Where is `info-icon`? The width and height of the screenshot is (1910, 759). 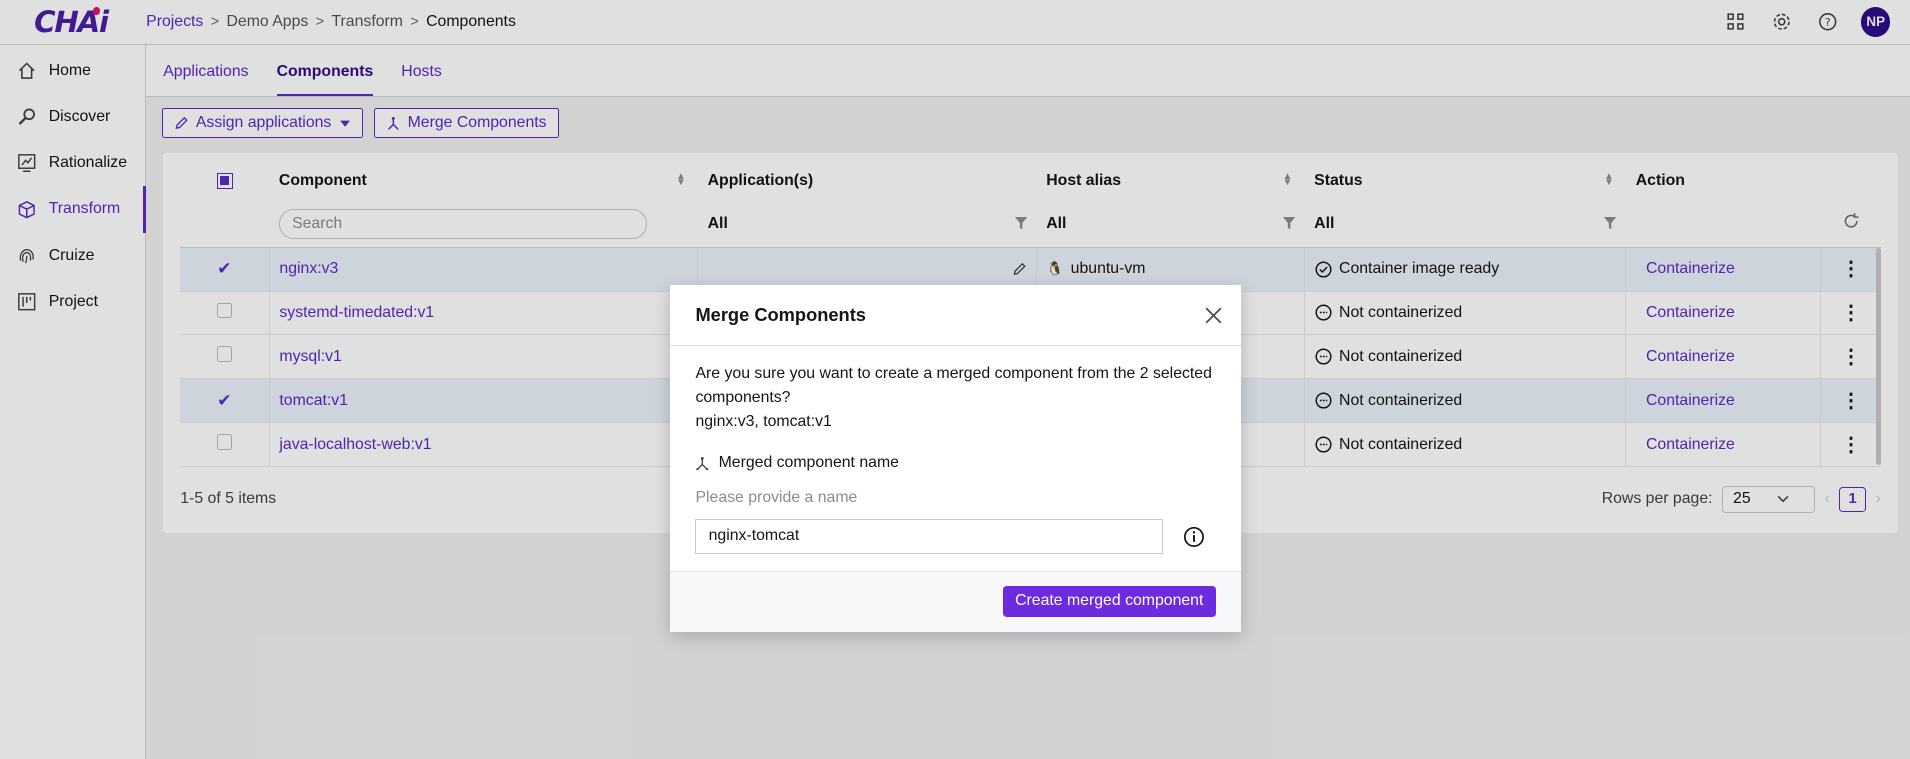 info-icon is located at coordinates (1194, 537).